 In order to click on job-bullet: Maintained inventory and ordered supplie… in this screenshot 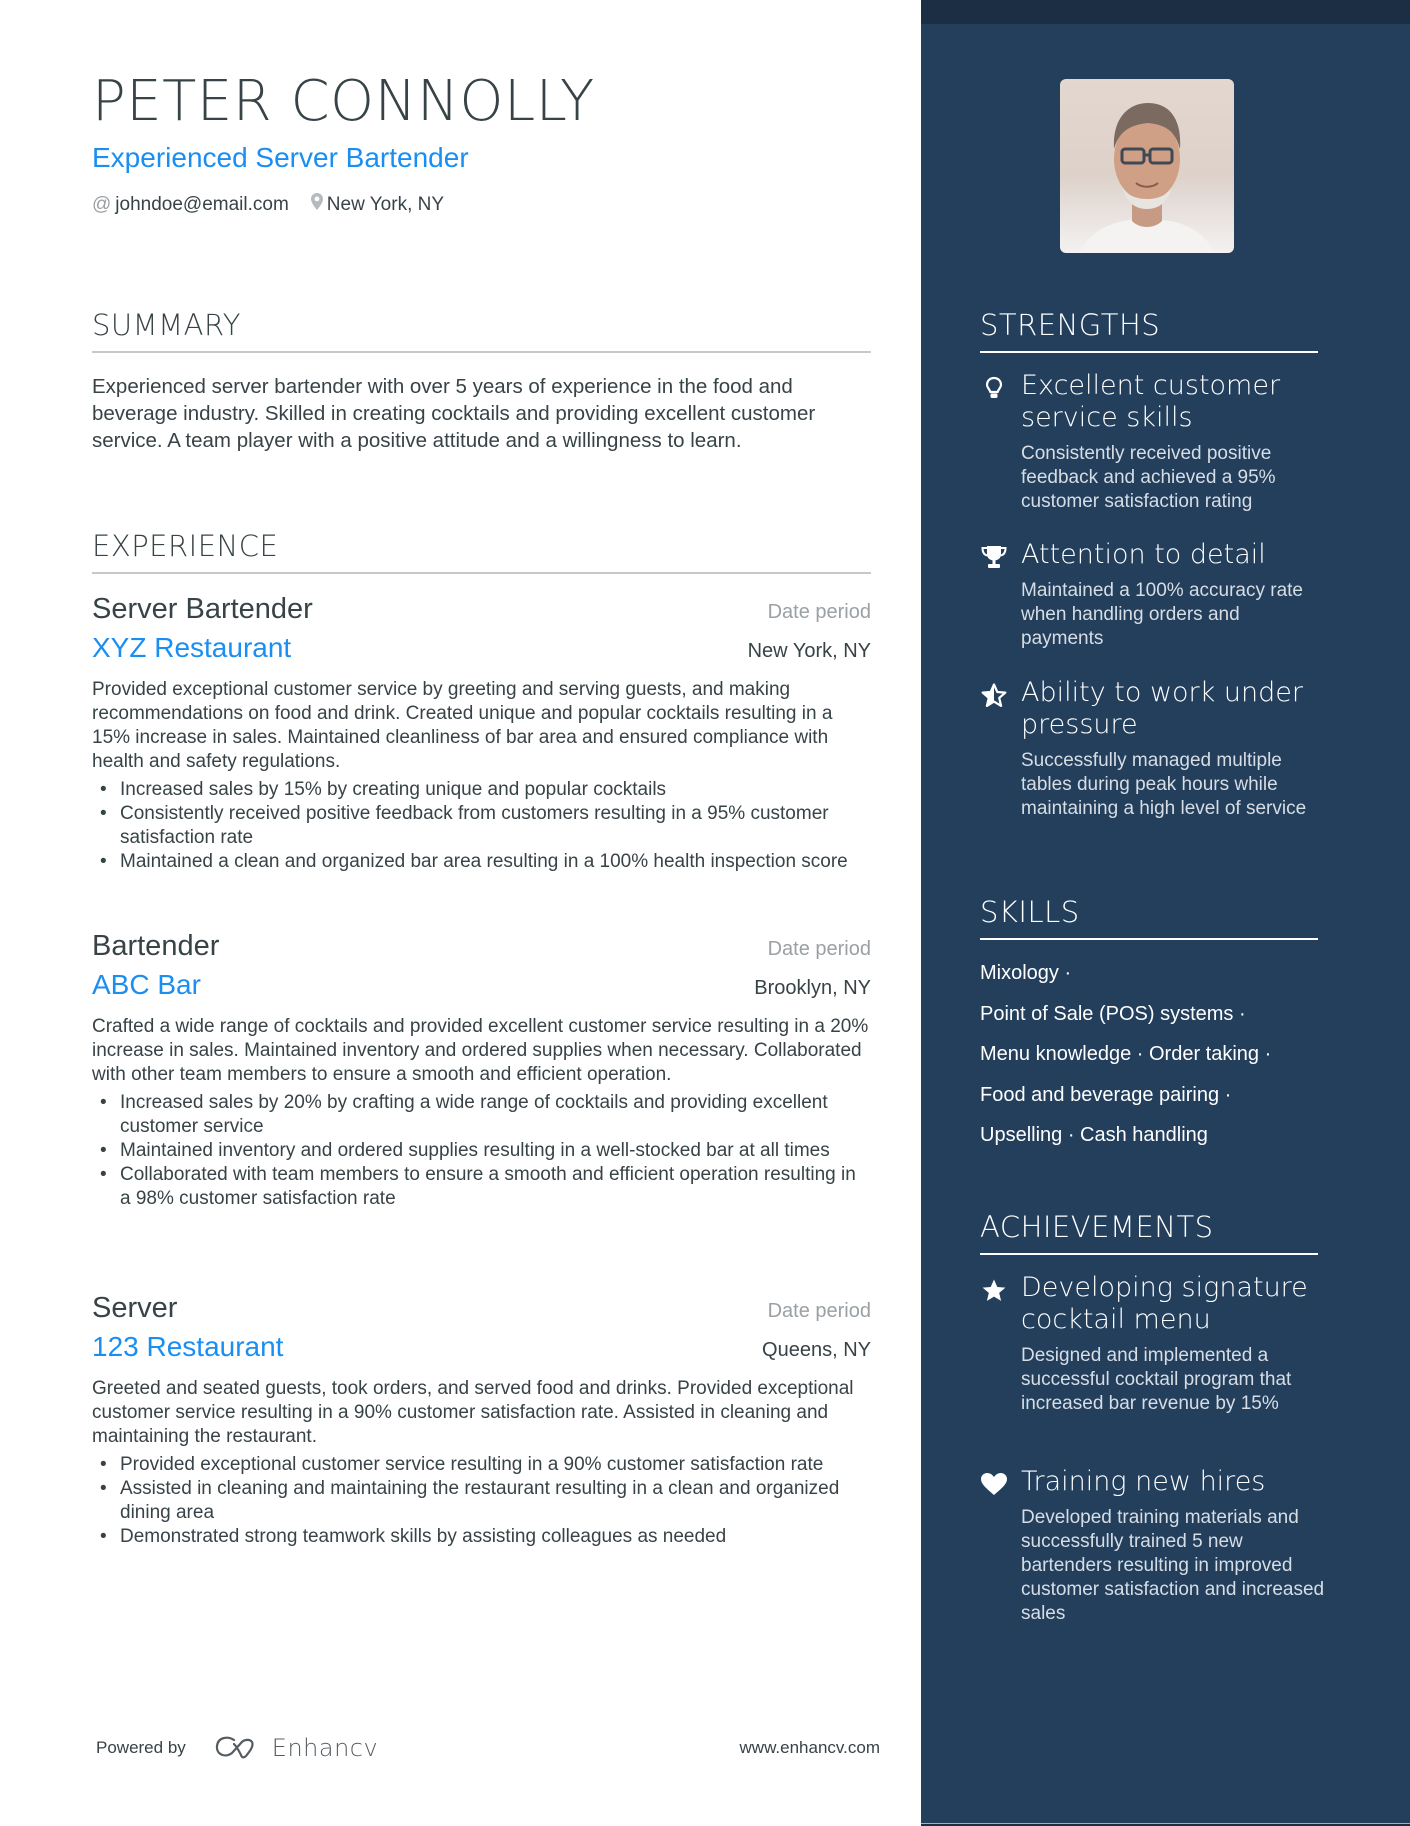, I will do `click(481, 1151)`.